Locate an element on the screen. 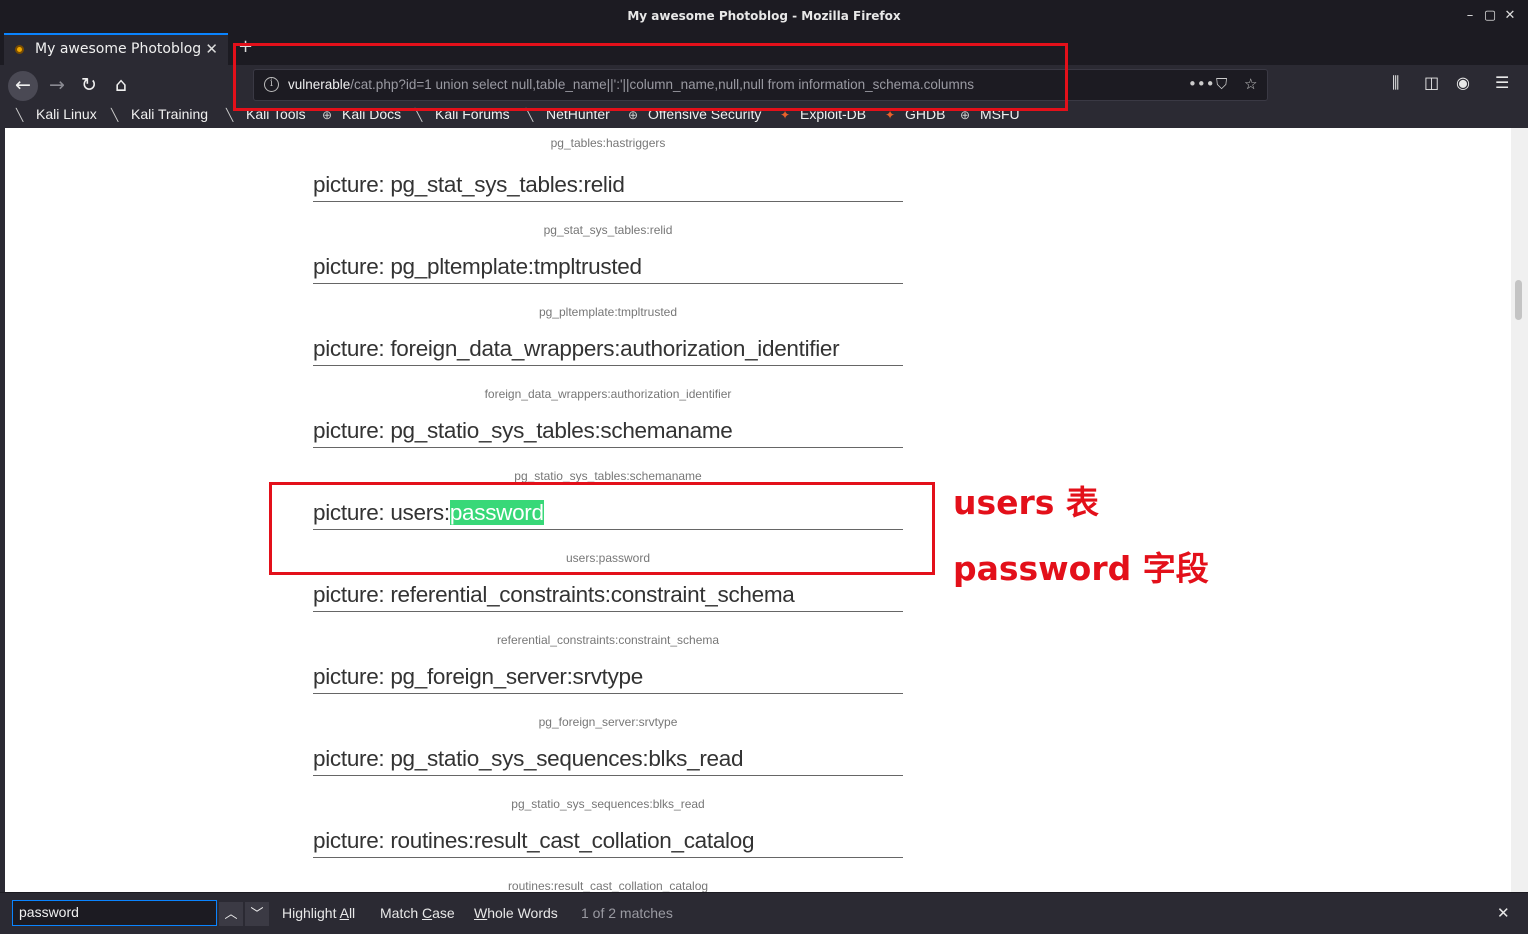  picture-heading: picture: pg_pltemplate:tmpltrusted is located at coordinates (608, 265).